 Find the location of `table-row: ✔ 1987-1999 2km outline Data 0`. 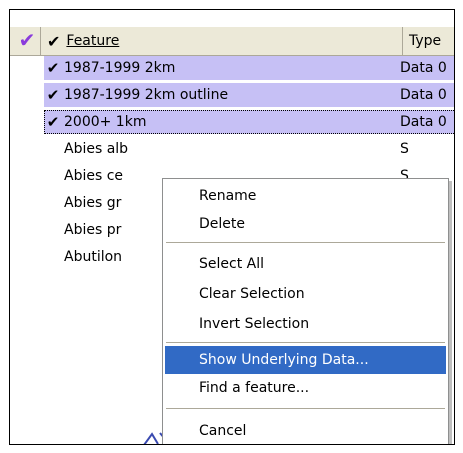

table-row: ✔ 1987-1999 2km outline Data 0 is located at coordinates (249, 95).